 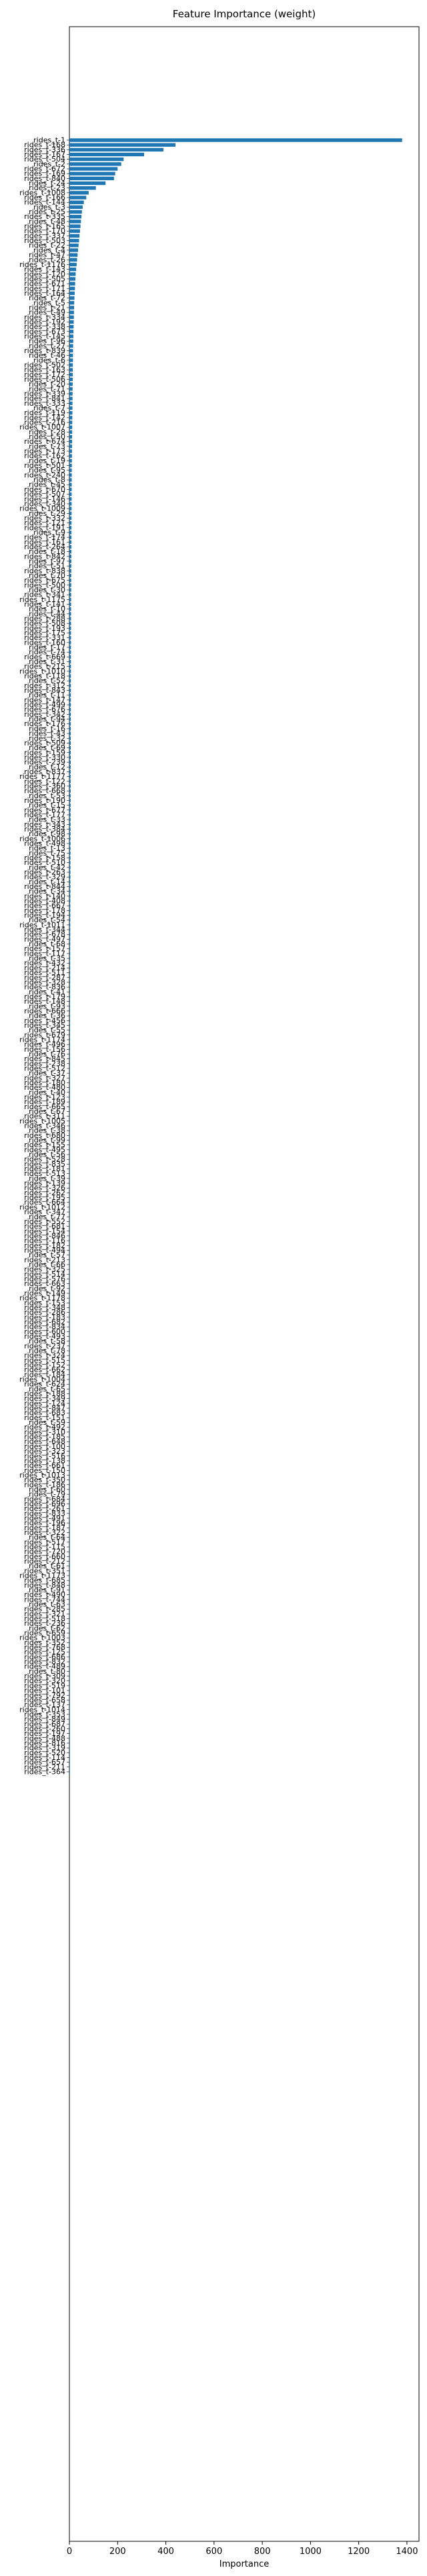 I want to click on x-tick-label: 1200, so click(x=359, y=2552).